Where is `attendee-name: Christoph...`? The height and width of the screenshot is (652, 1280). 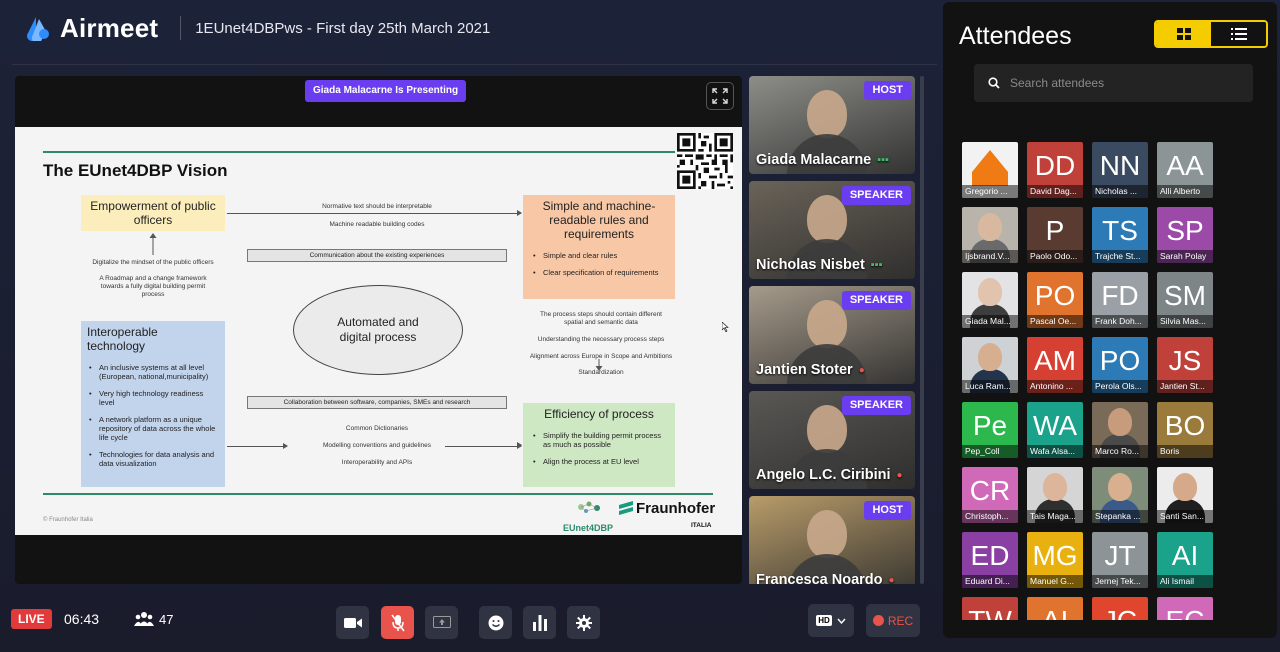
attendee-name: Christoph... is located at coordinates (990, 516).